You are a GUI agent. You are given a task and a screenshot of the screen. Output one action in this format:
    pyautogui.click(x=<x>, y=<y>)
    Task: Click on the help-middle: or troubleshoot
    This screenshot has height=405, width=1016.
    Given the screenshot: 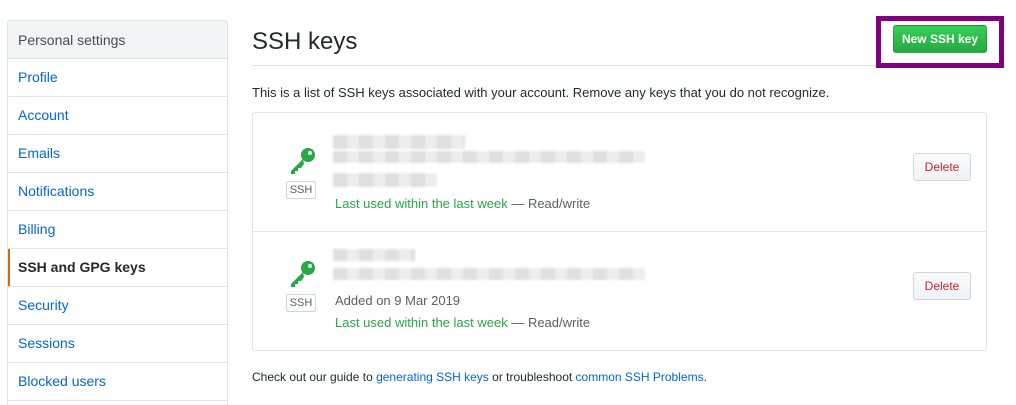 What is the action you would take?
    pyautogui.click(x=532, y=377)
    